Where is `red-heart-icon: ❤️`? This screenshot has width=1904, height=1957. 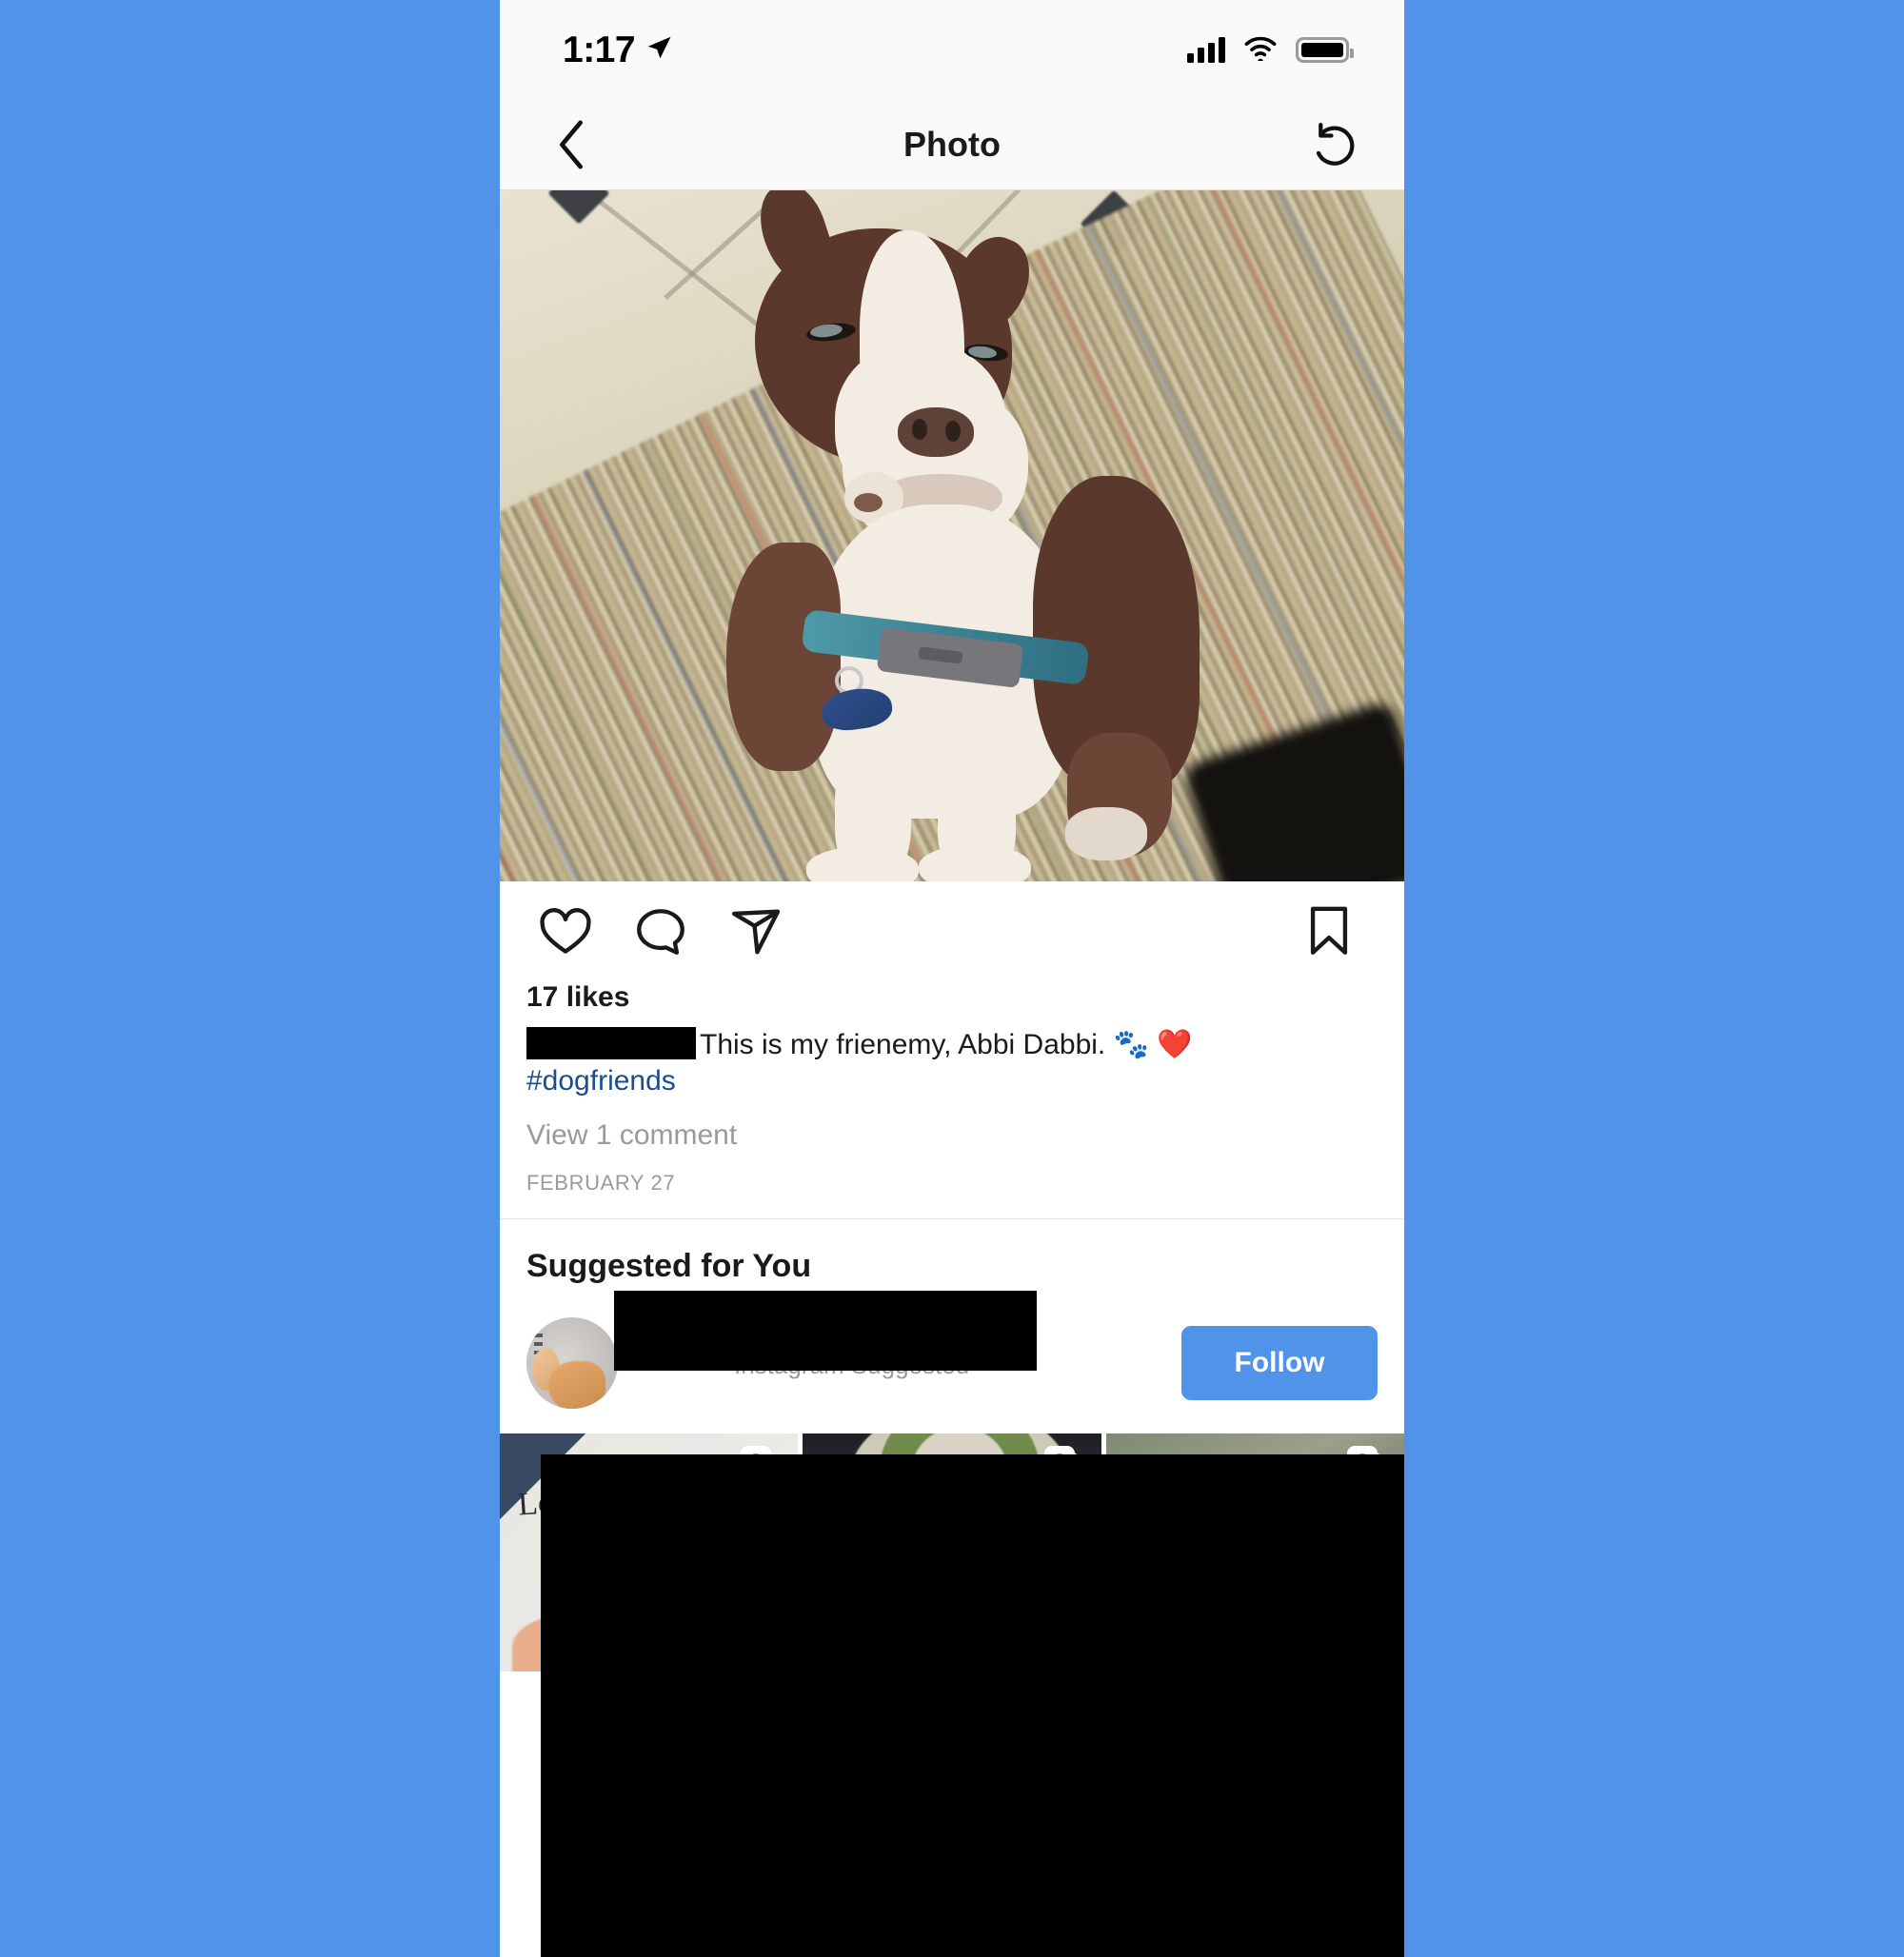 red-heart-icon: ❤️ is located at coordinates (1175, 1044).